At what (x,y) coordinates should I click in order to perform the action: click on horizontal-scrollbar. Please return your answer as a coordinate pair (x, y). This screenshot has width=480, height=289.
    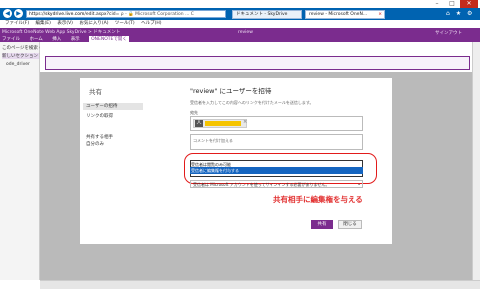
    Looking at the image, I should click on (260, 284).